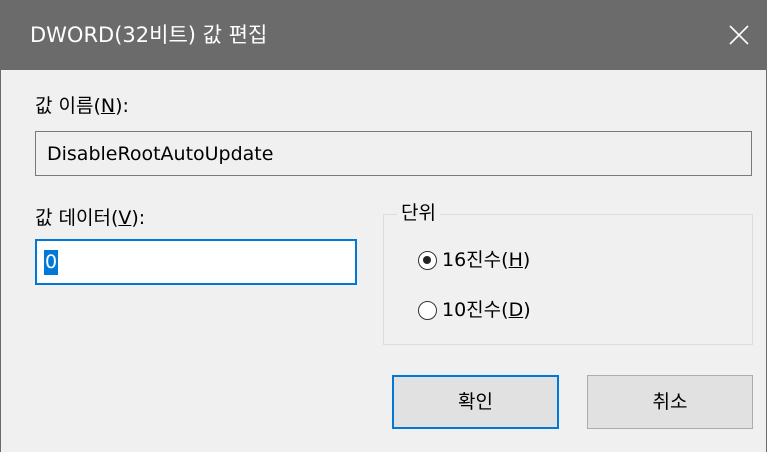  I want to click on cancel-button: 취소, so click(670, 402).